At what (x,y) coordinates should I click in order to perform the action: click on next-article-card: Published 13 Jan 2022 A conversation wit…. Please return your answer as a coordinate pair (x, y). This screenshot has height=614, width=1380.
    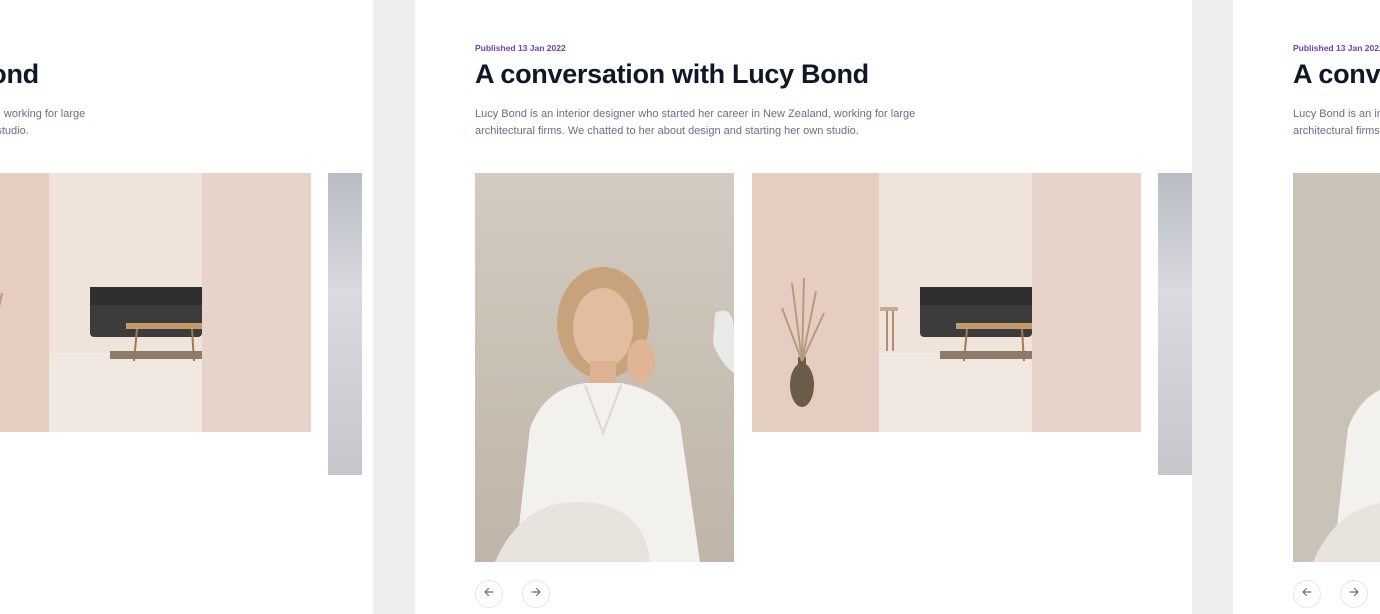
    Looking at the image, I should click on (1306, 307).